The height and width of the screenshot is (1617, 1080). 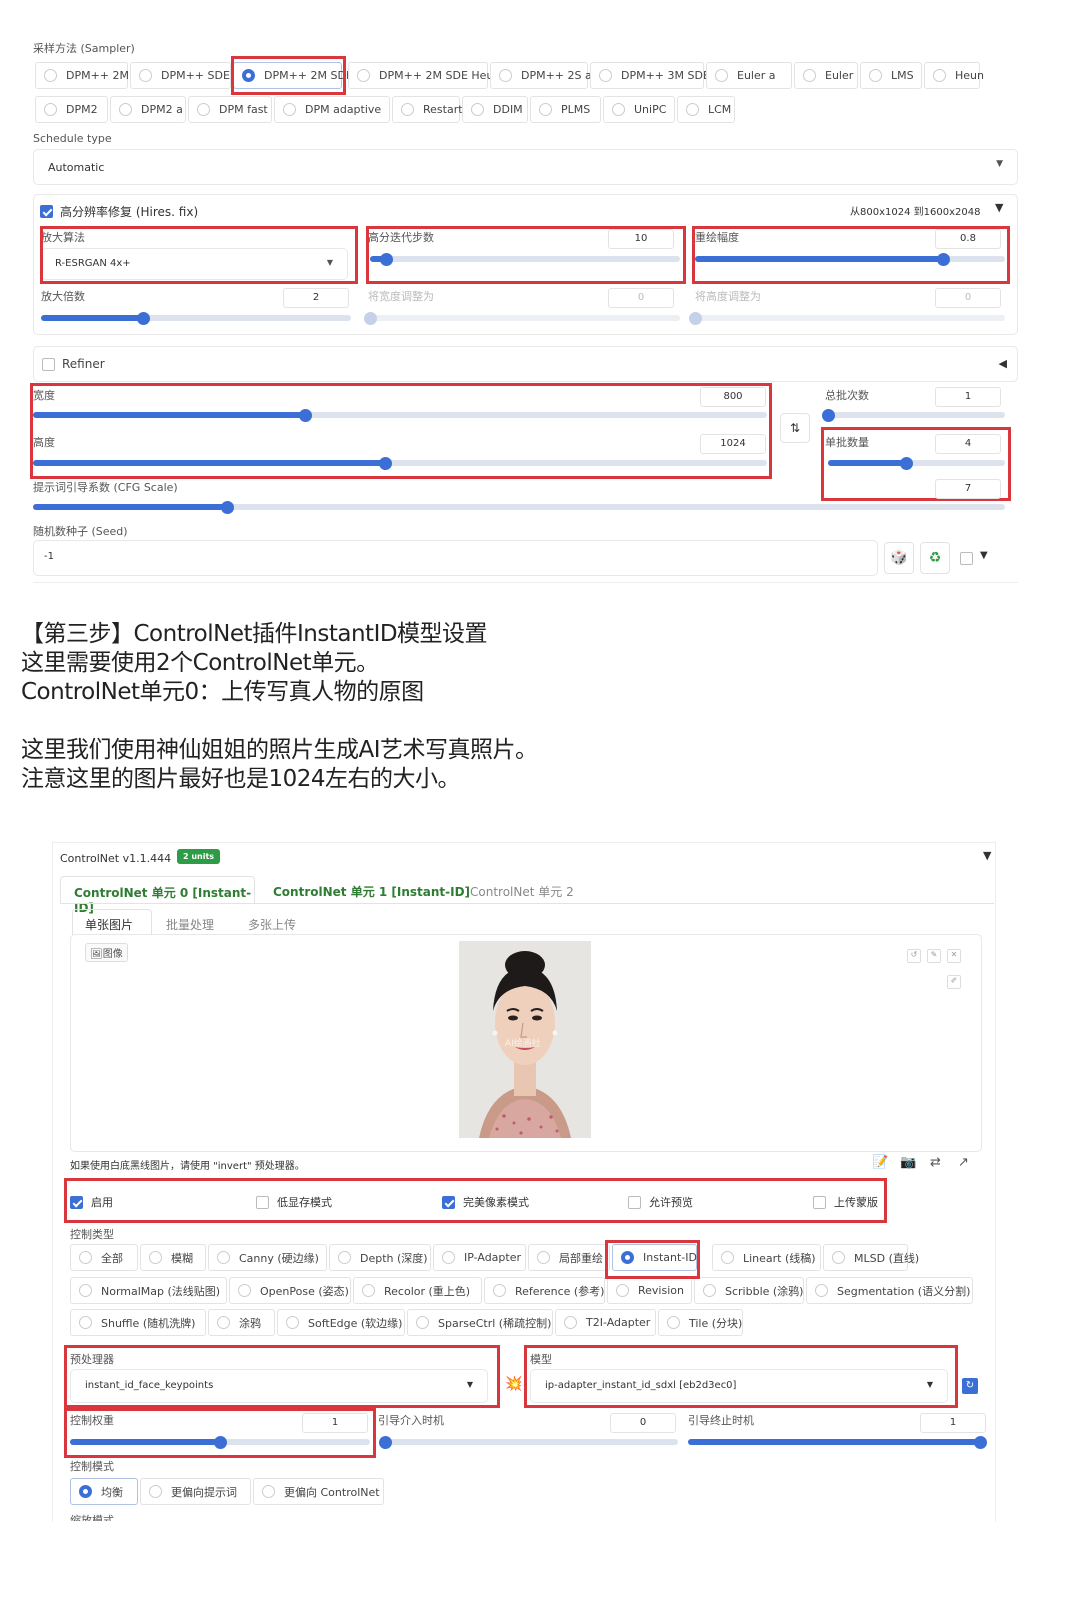 What do you see at coordinates (525, 259) in the screenshot?
I see `hires-steps-slider` at bounding box center [525, 259].